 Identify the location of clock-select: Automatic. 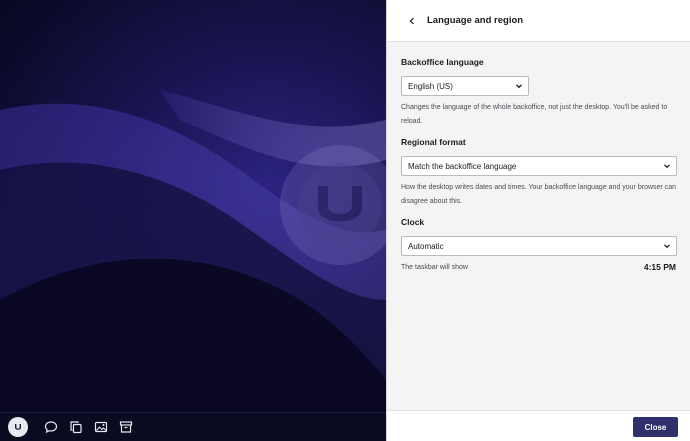
(539, 246).